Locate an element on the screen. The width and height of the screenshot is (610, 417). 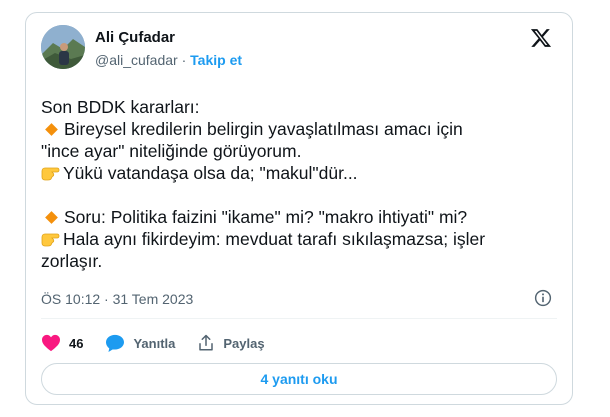
read-replies-button: 4 yanıtı oku is located at coordinates (299, 379).